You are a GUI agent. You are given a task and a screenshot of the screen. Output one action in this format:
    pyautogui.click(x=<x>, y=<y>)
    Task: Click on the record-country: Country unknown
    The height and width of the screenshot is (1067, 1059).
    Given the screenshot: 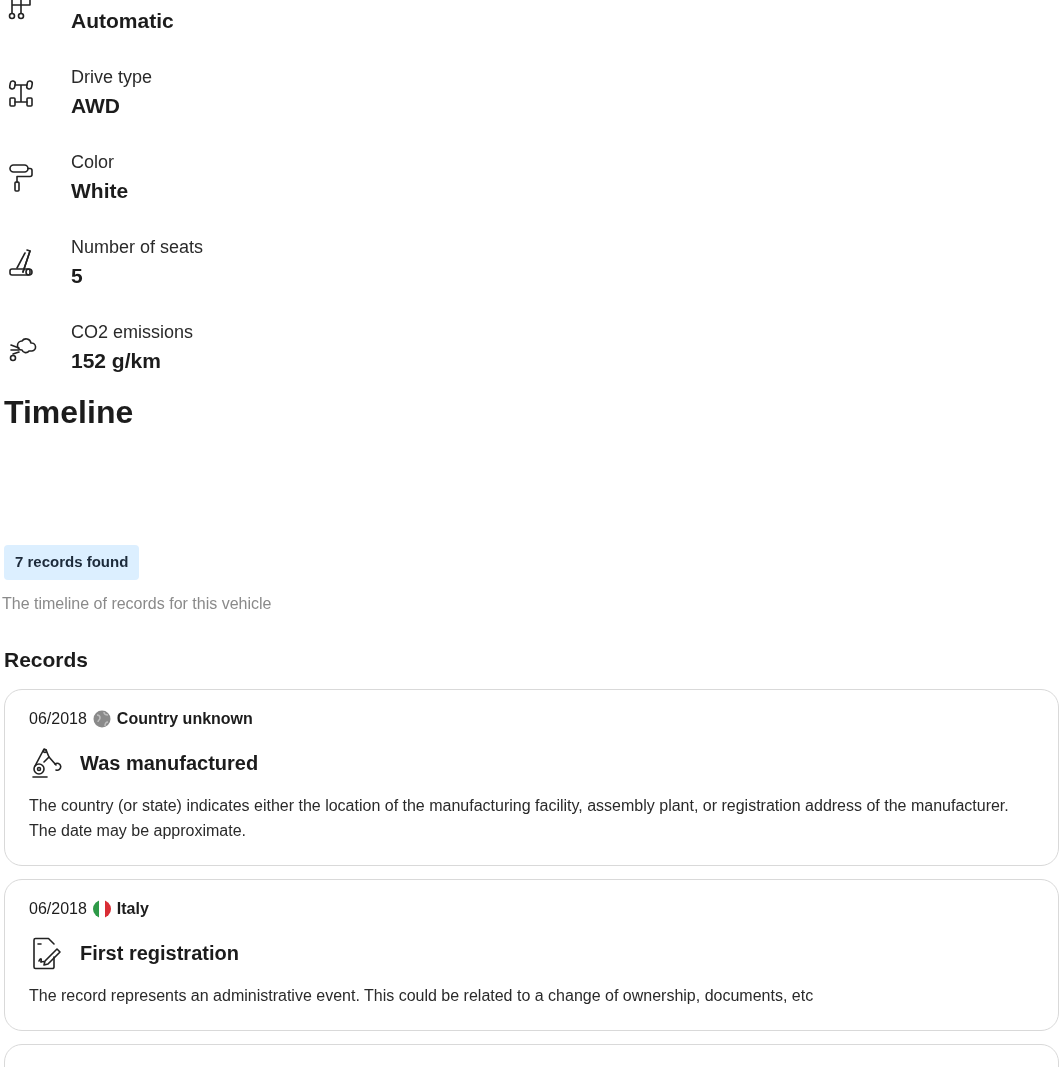 What is the action you would take?
    pyautogui.click(x=184, y=719)
    